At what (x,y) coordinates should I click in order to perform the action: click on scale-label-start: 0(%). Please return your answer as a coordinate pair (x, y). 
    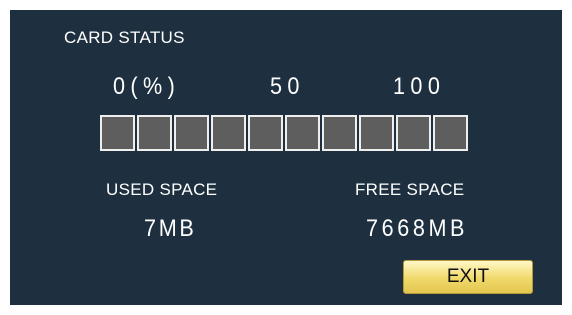
    Looking at the image, I should click on (147, 86).